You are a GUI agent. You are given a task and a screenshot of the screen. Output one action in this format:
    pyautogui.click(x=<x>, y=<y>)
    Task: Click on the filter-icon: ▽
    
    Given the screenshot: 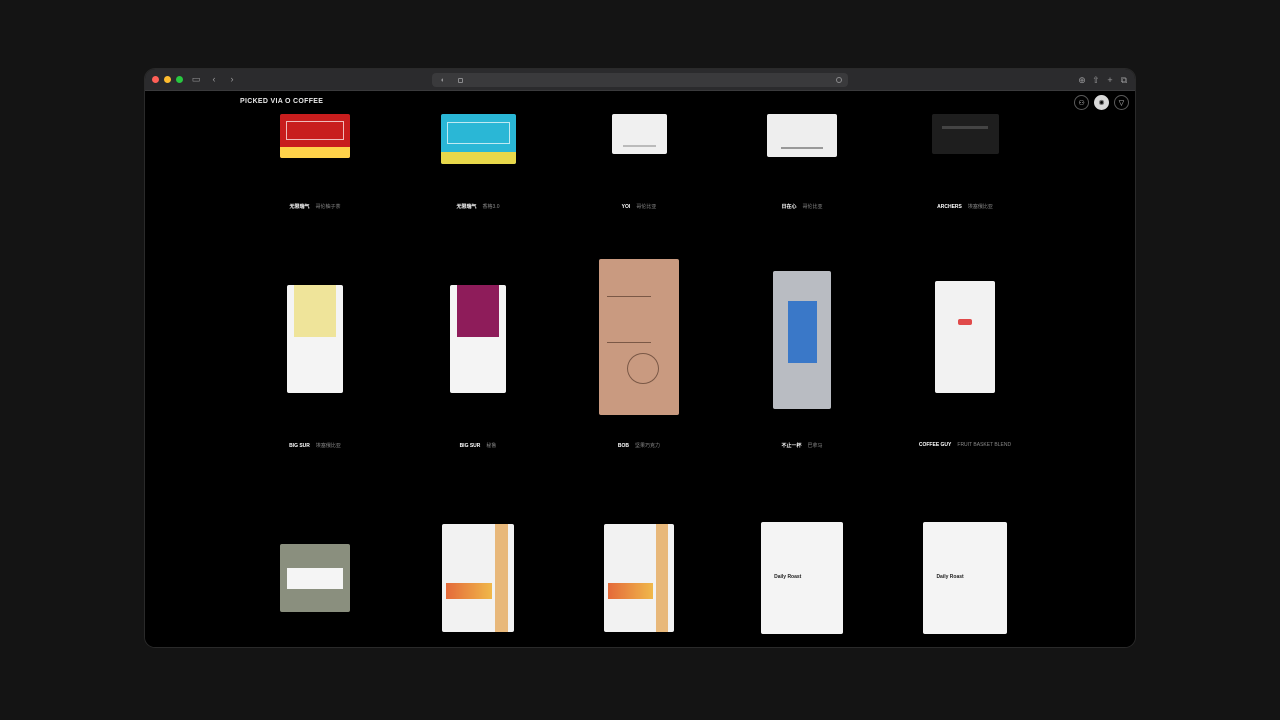 What is the action you would take?
    pyautogui.click(x=1121, y=103)
    